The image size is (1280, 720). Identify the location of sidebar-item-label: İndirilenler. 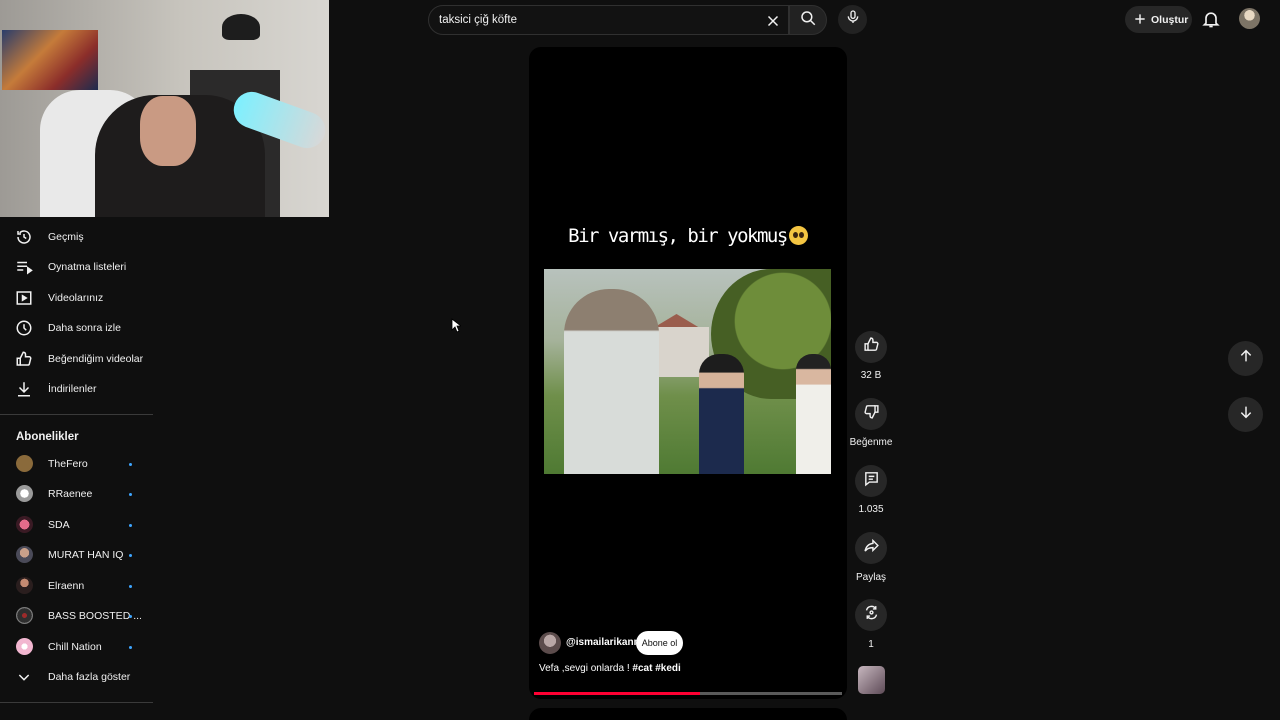
(72, 389).